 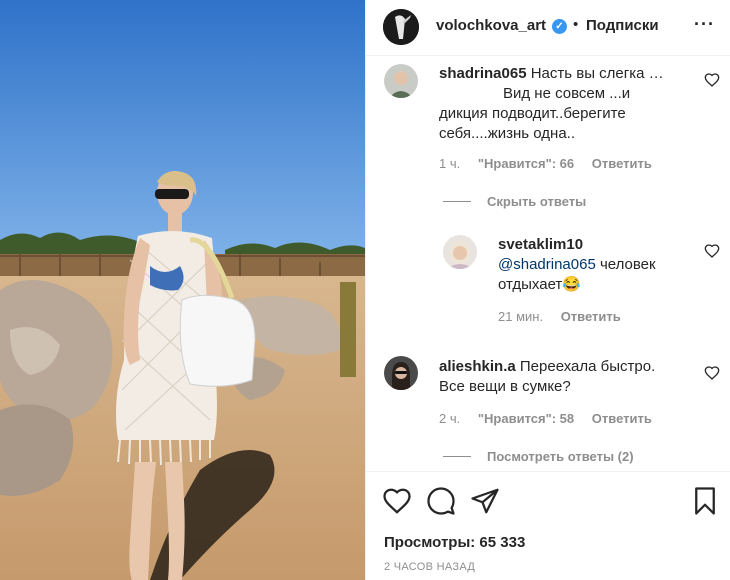 I want to click on comment-text-line: отдыхает😂, so click(x=539, y=284).